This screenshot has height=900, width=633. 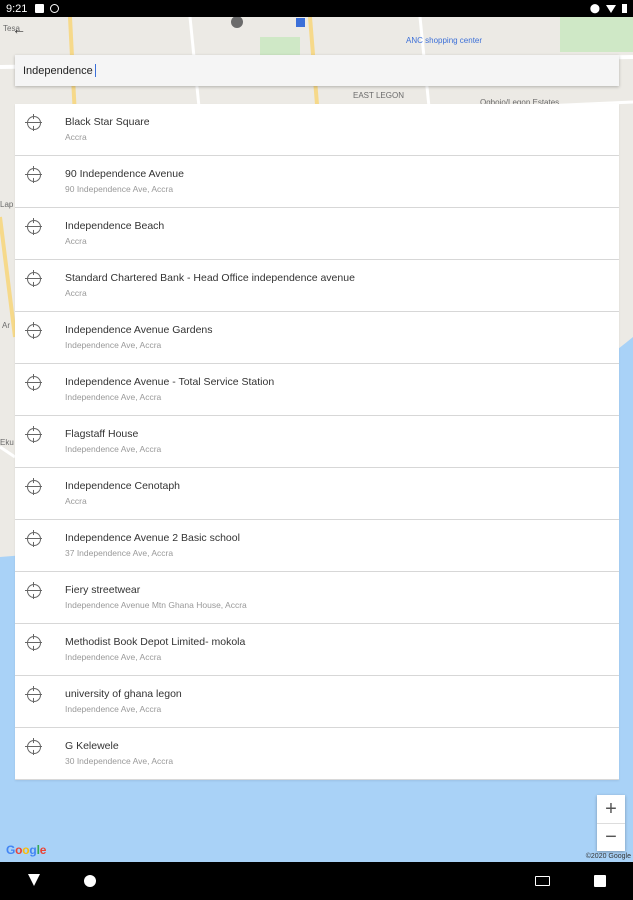 I want to click on result-title: Black Star Square, so click(x=107, y=122).